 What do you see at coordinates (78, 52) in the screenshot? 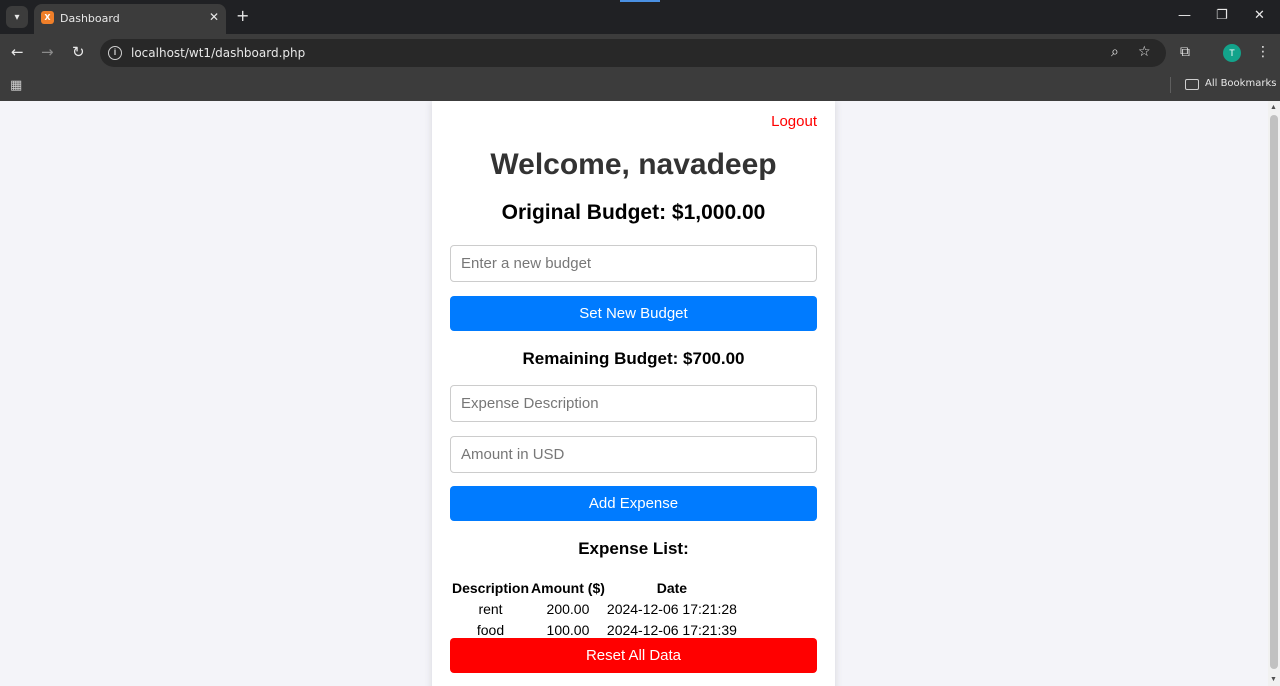
I see `reload-icon: ↻` at bounding box center [78, 52].